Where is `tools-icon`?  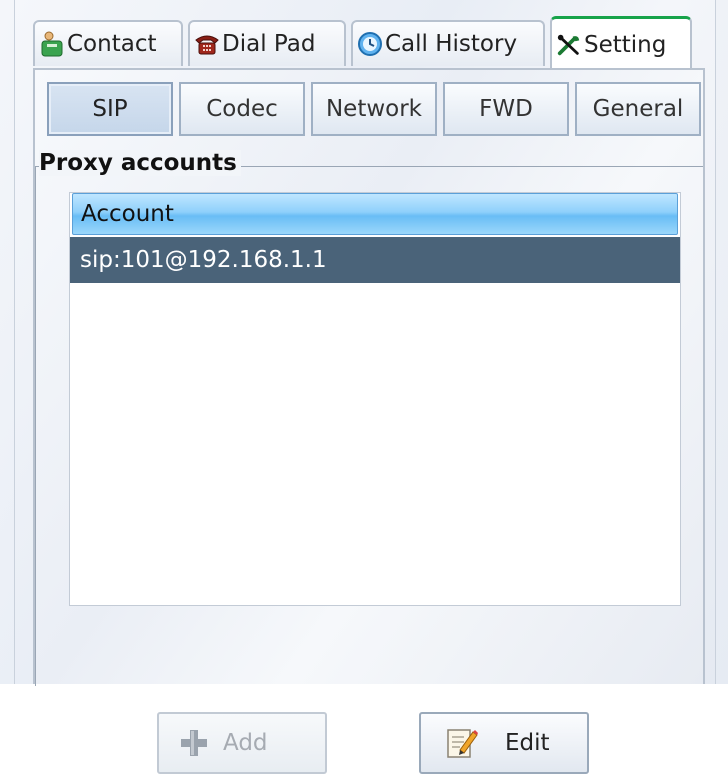
tools-icon is located at coordinates (569, 45).